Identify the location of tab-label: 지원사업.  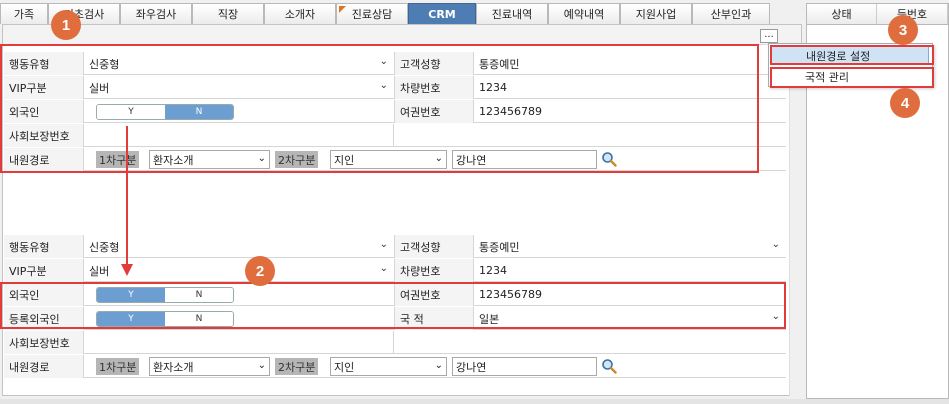
(656, 14).